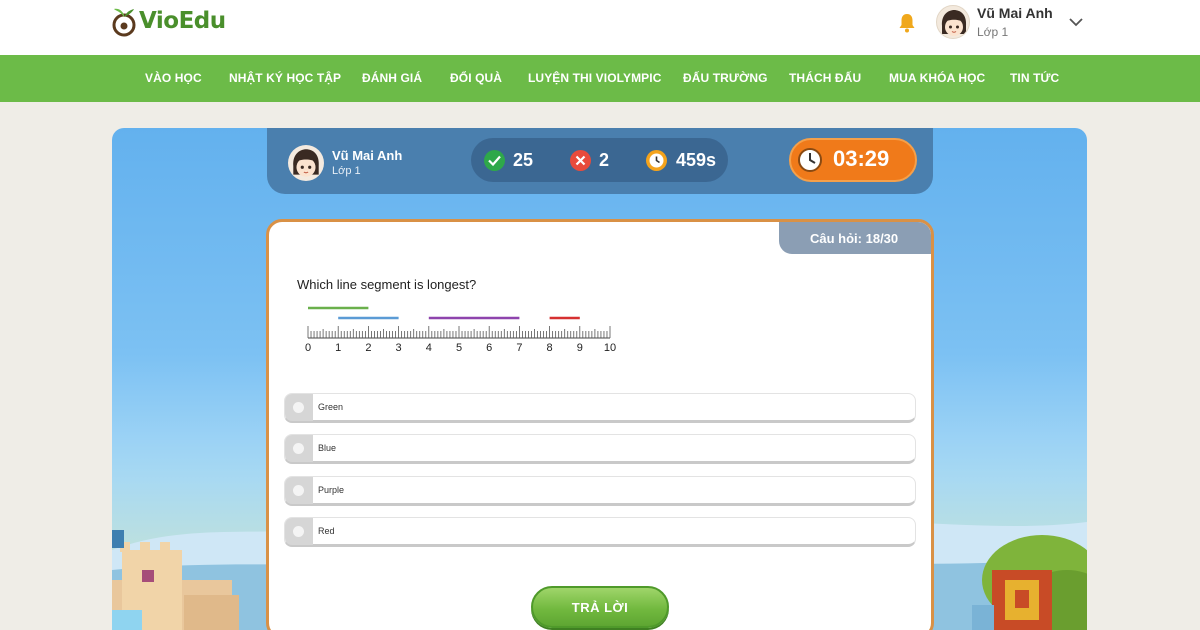 The height and width of the screenshot is (630, 1200). What do you see at coordinates (600, 27) in the screenshot?
I see `top-header: VioEdu Vũ Mai Anh Lớp 1` at bounding box center [600, 27].